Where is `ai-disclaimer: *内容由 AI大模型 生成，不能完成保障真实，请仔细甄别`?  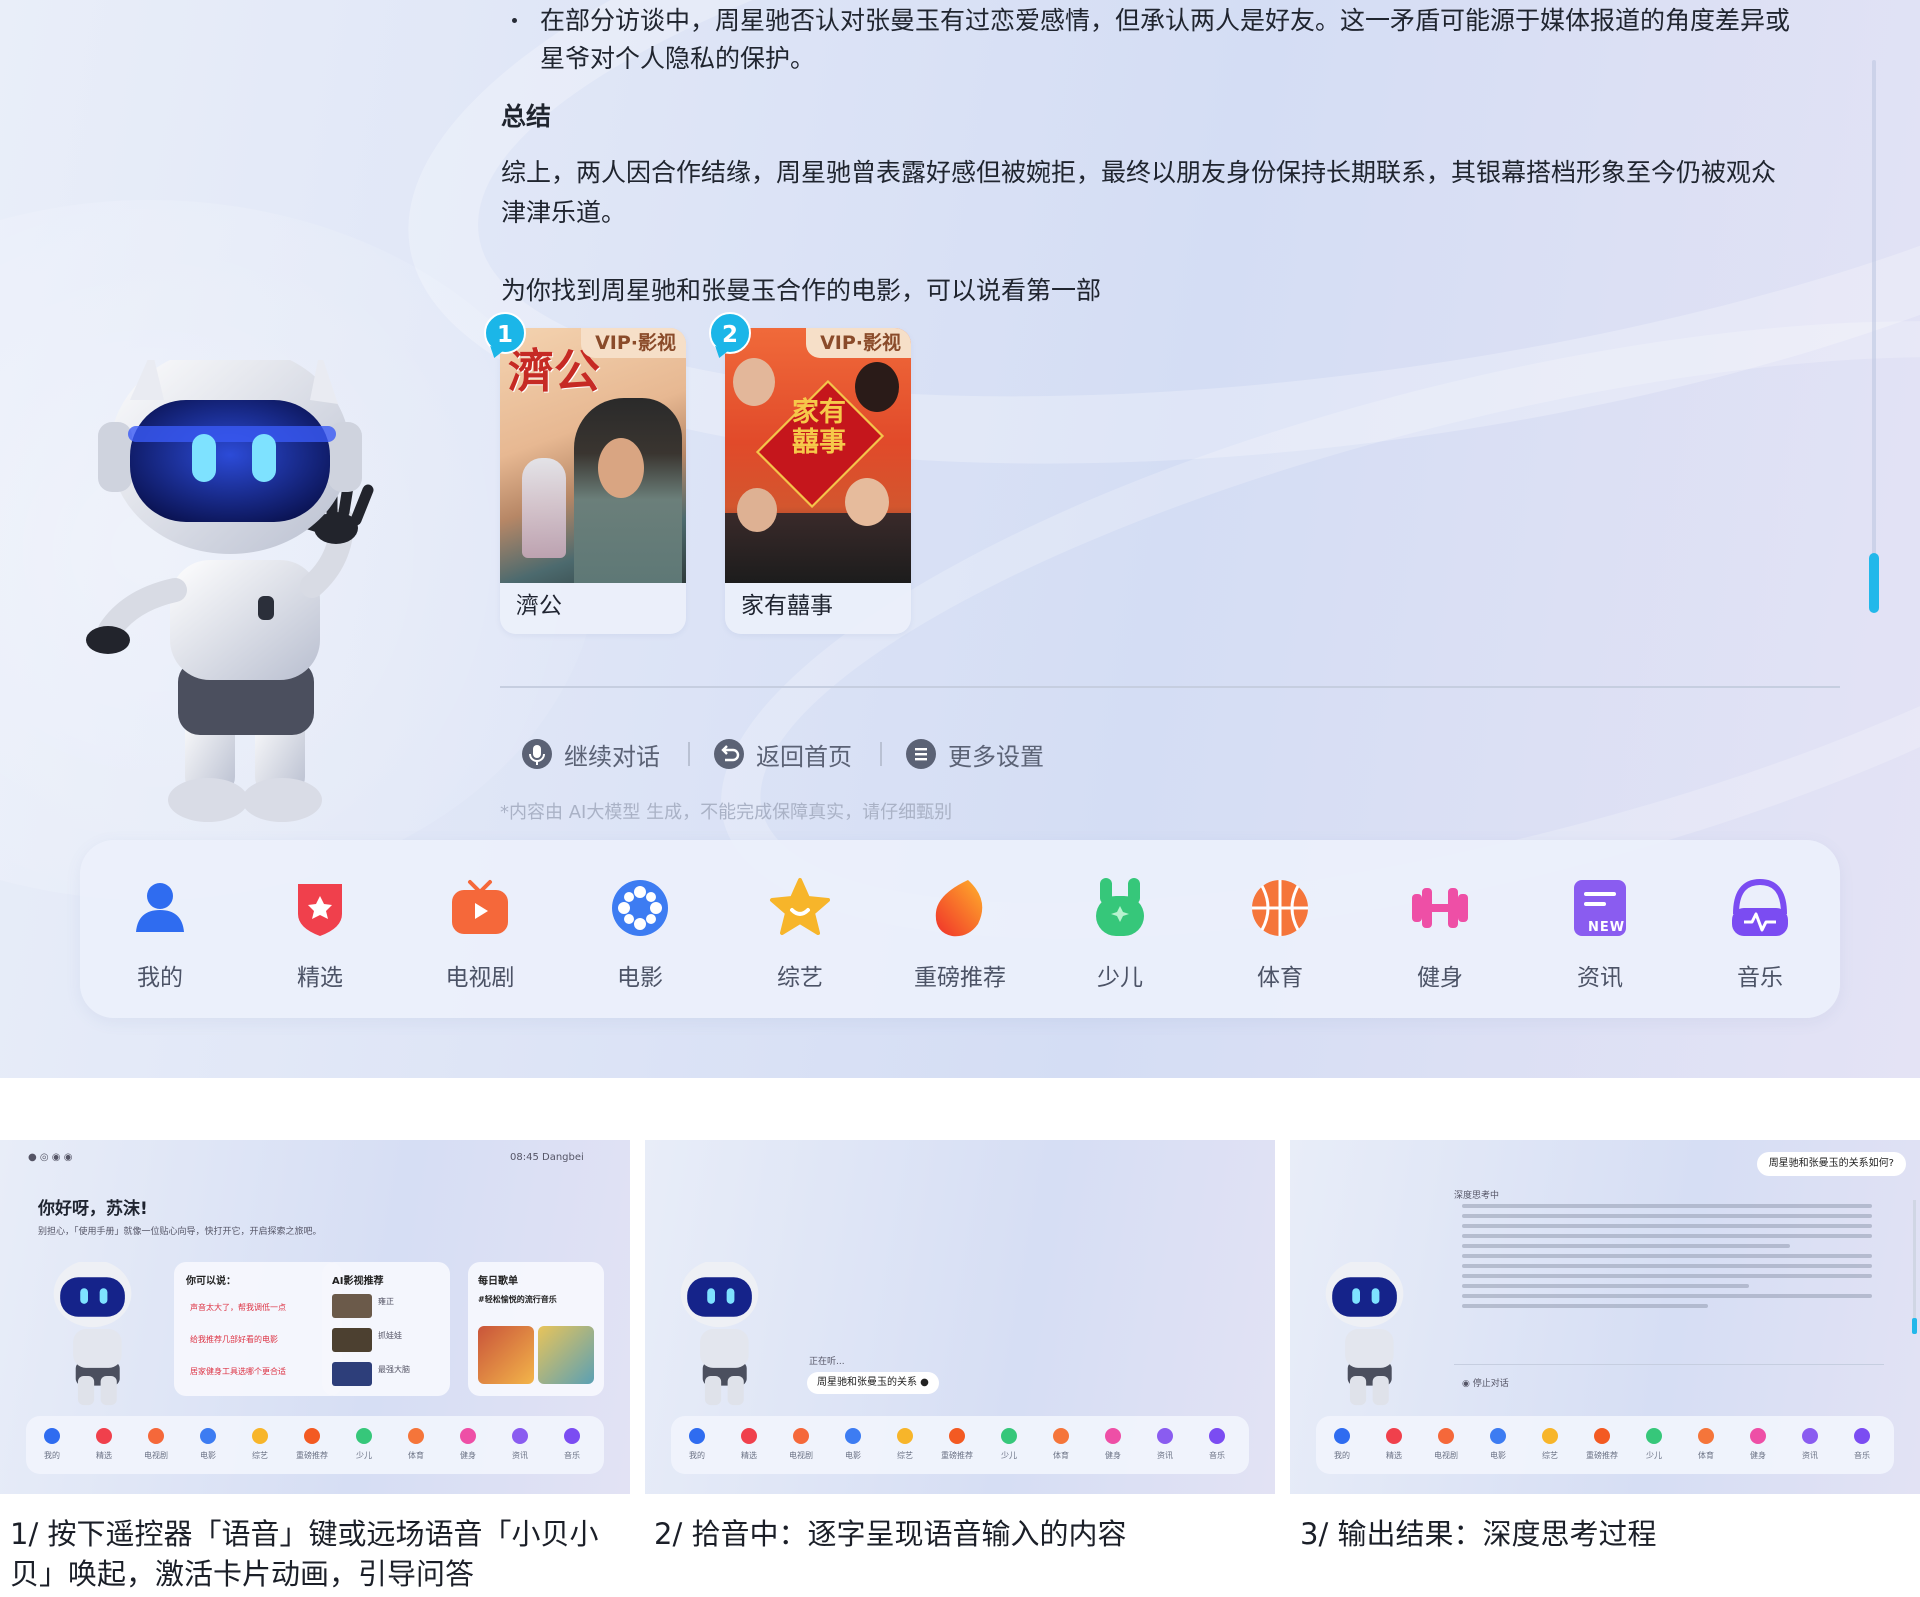 ai-disclaimer: *内容由 AI大模型 生成，不能完成保障真实，请仔细甄别 is located at coordinates (726, 812).